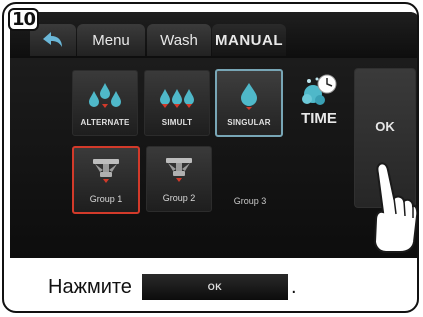  I want to click on instruction-text: Нажмите, so click(90, 286).